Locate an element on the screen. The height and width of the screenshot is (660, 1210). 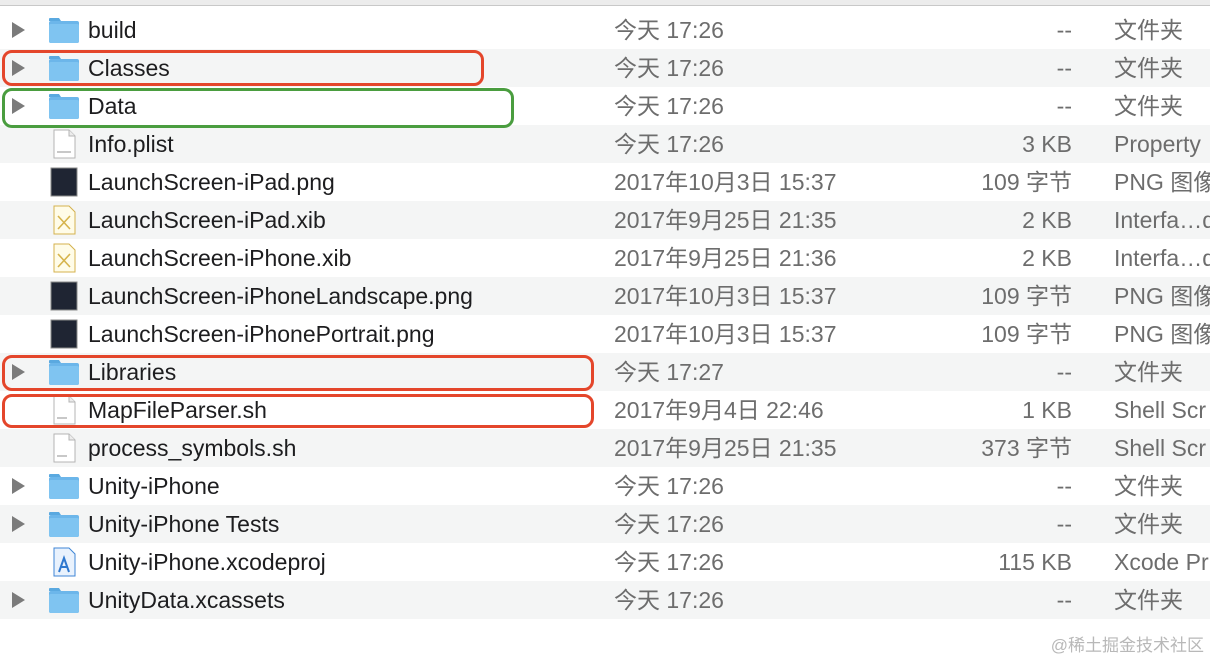
file-name: LaunchScreen-iPad.png is located at coordinates (211, 182).